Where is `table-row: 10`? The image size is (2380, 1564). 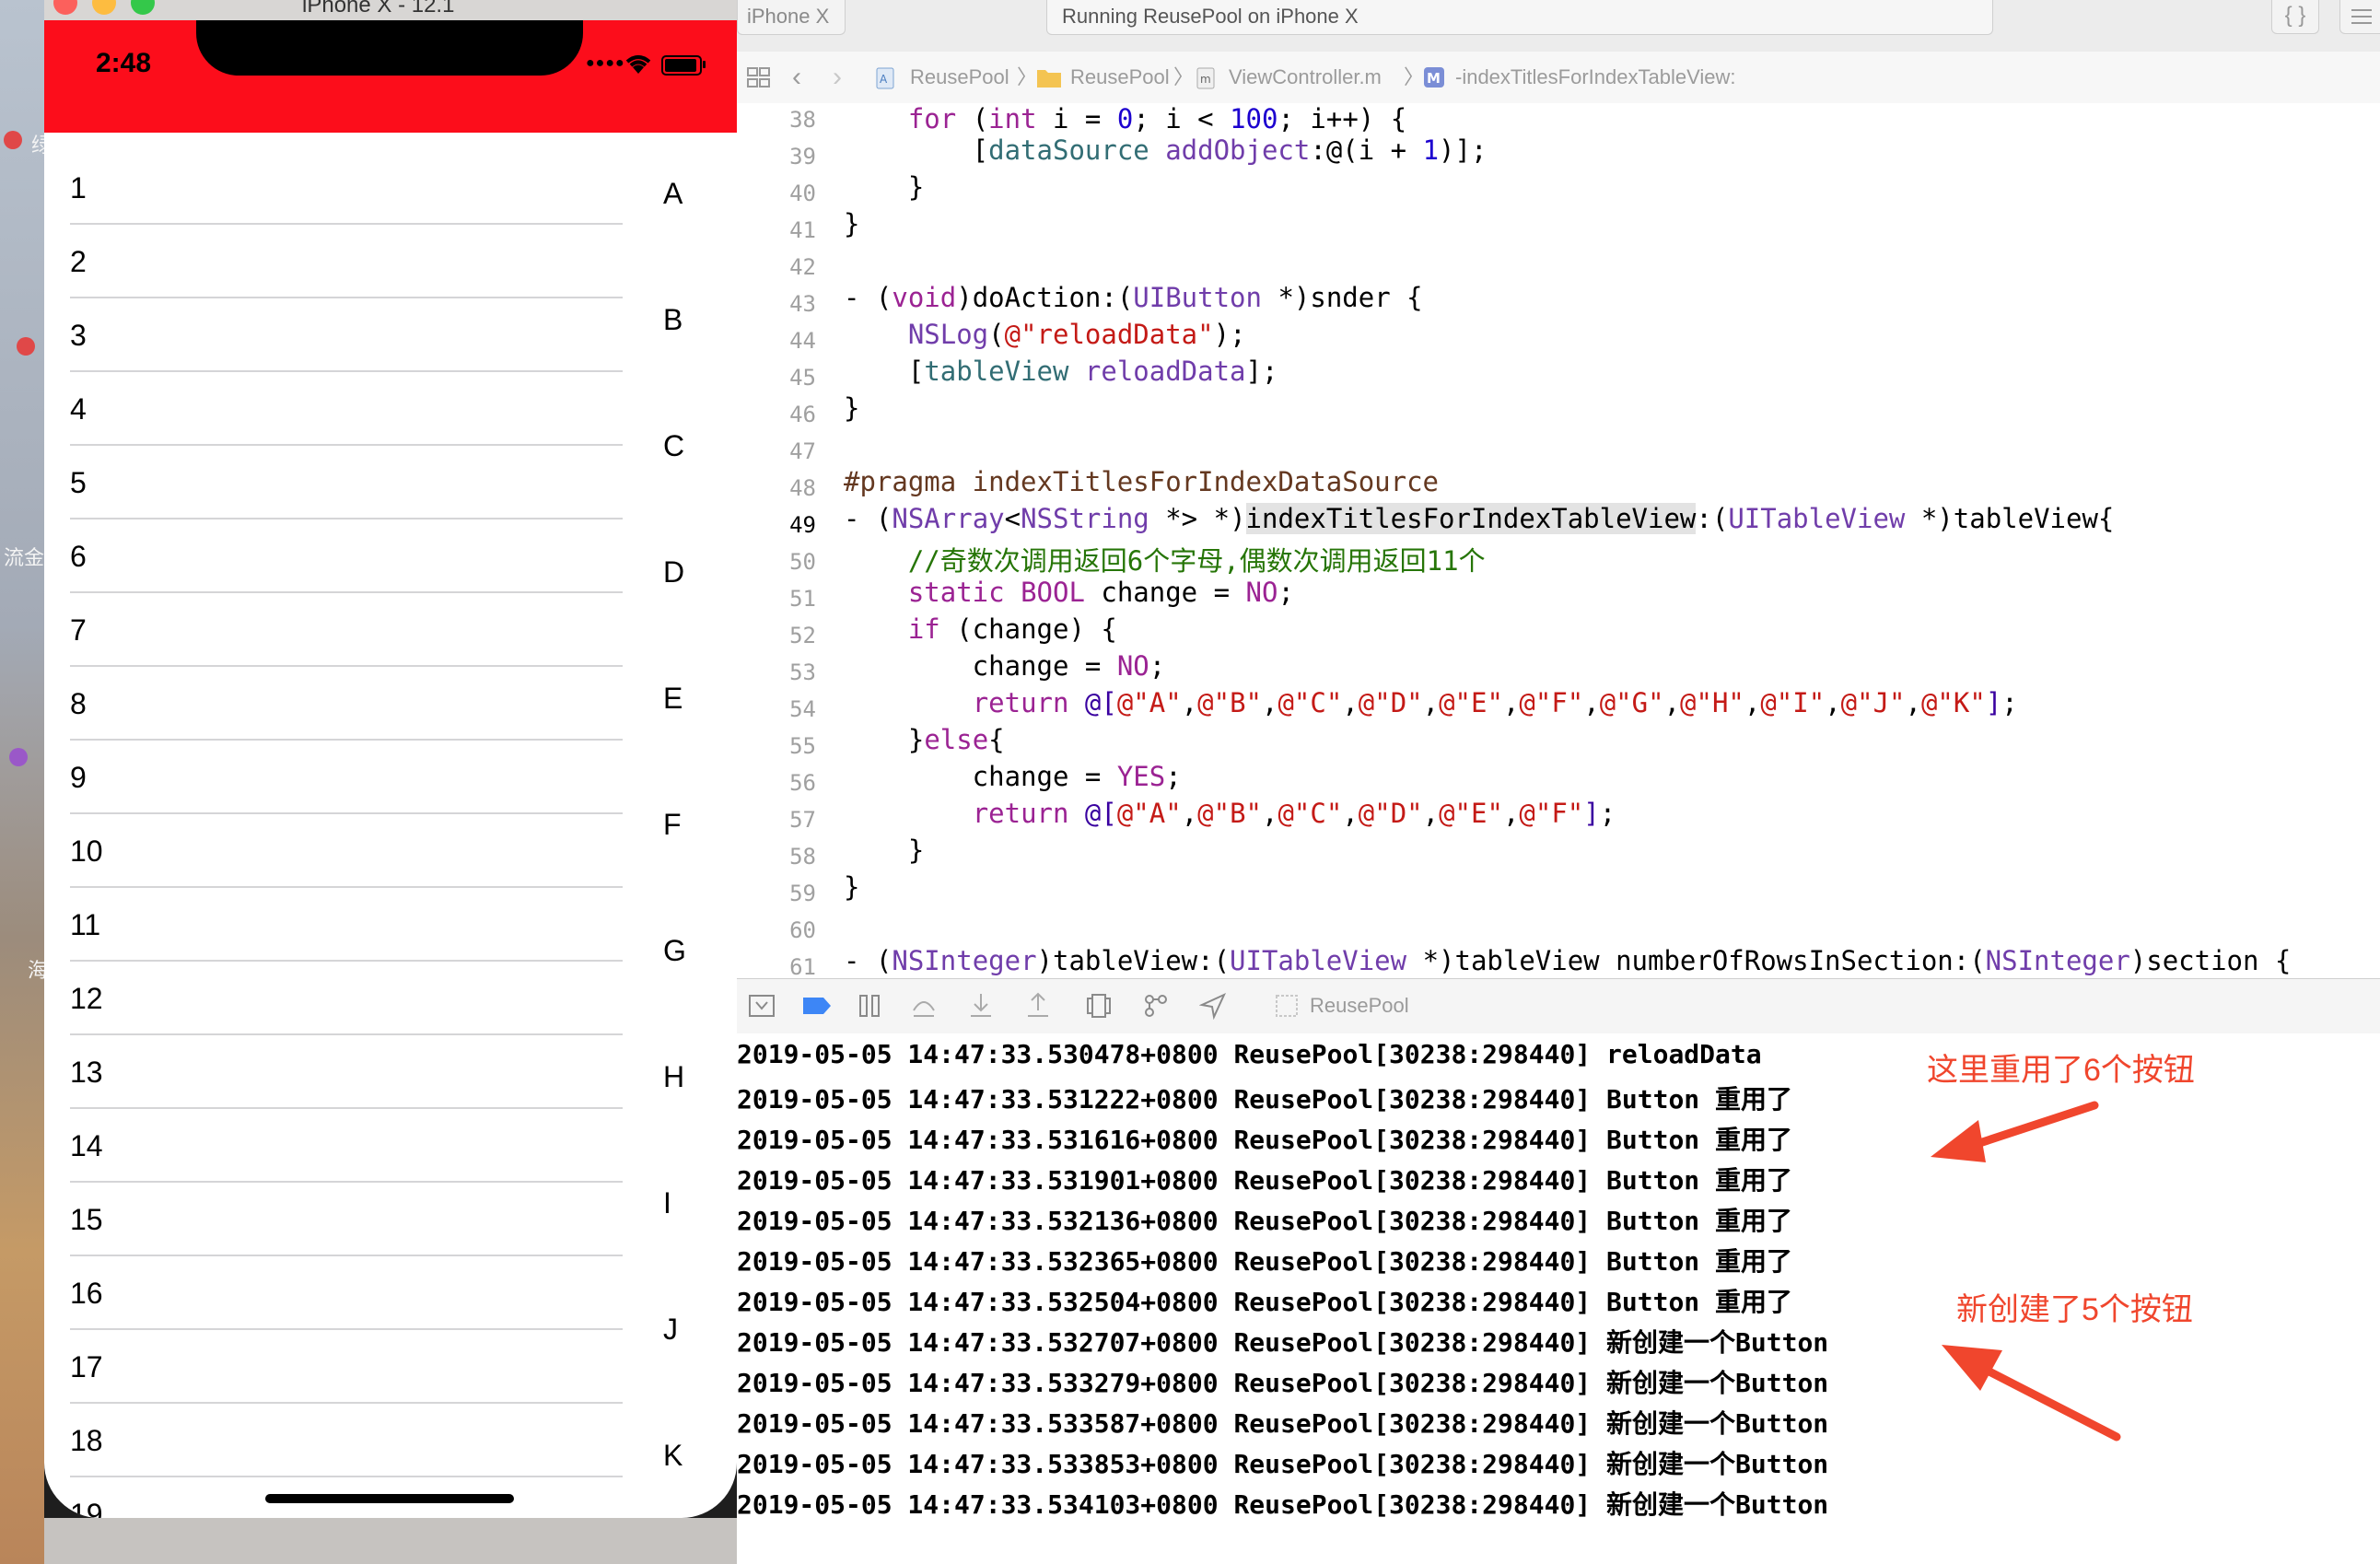 table-row: 10 is located at coordinates (346, 851).